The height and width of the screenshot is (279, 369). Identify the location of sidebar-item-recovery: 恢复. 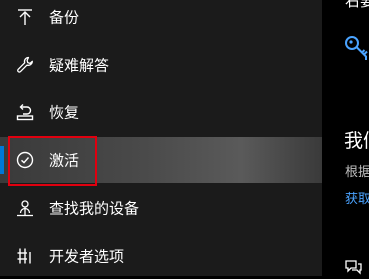
(161, 112).